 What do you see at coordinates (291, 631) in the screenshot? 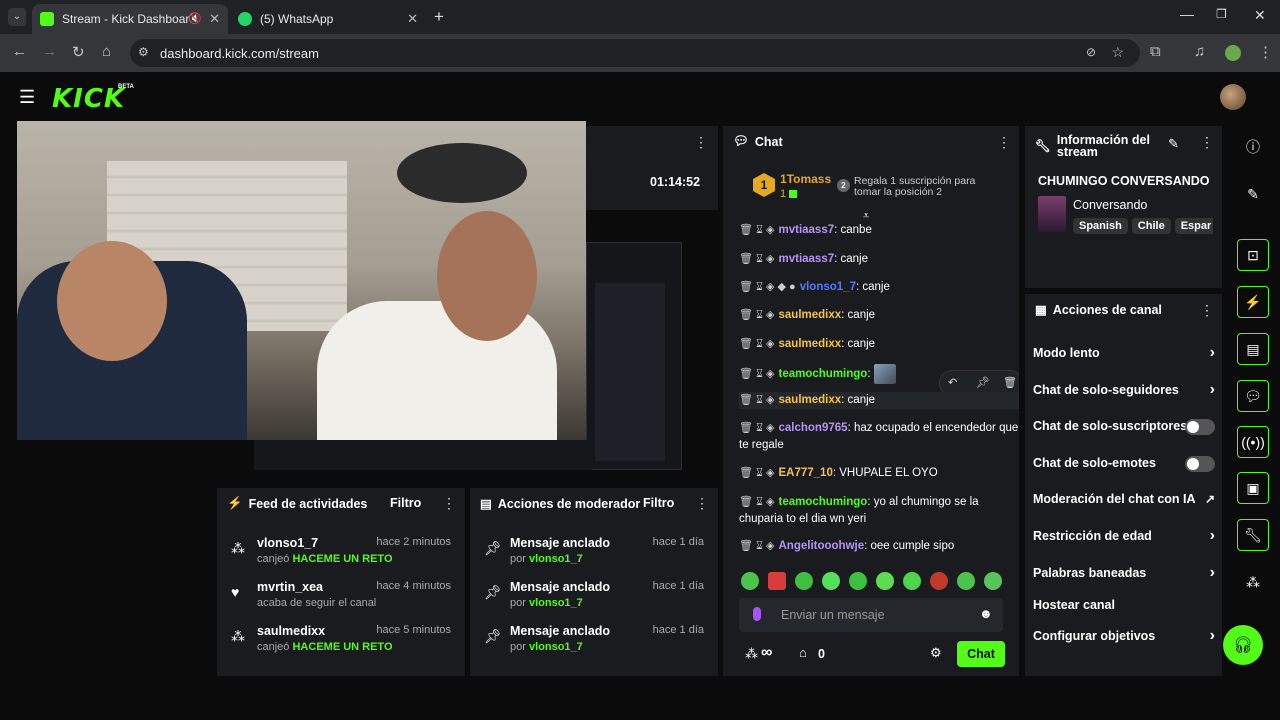
I see `feed-user: saulmedixx` at bounding box center [291, 631].